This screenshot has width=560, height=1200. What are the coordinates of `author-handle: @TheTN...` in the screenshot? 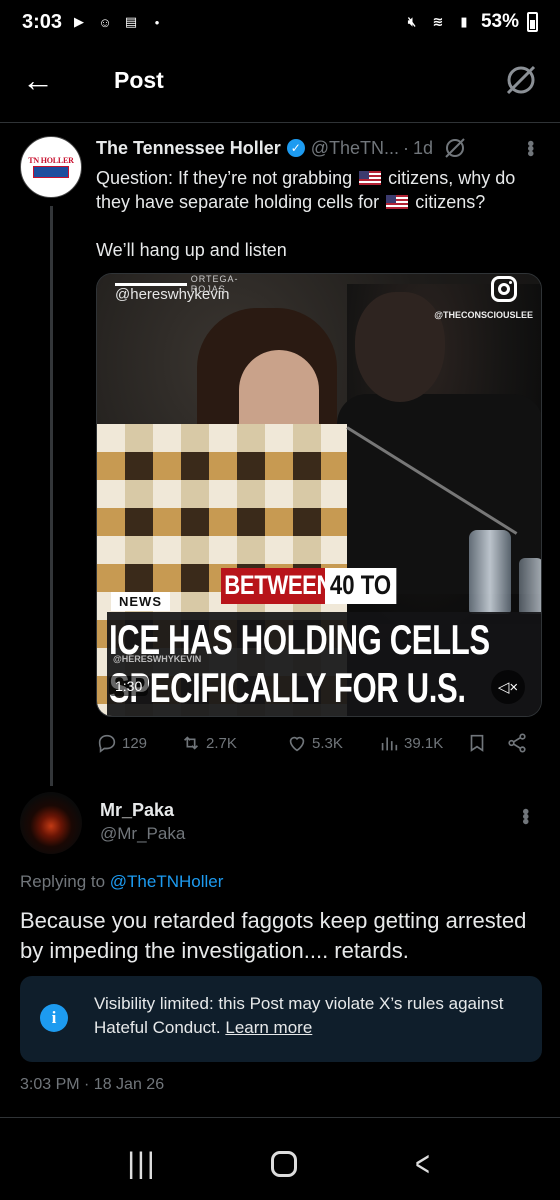 It's located at (355, 148).